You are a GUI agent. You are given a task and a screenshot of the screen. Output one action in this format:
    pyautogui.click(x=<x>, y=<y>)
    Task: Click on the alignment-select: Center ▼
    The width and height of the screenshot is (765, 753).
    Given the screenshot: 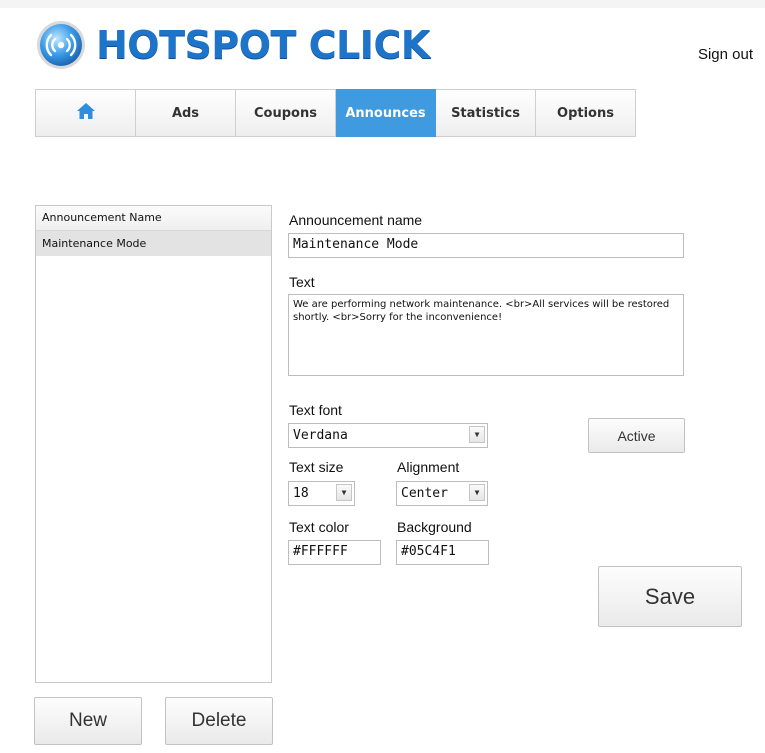 What is the action you would take?
    pyautogui.click(x=442, y=493)
    